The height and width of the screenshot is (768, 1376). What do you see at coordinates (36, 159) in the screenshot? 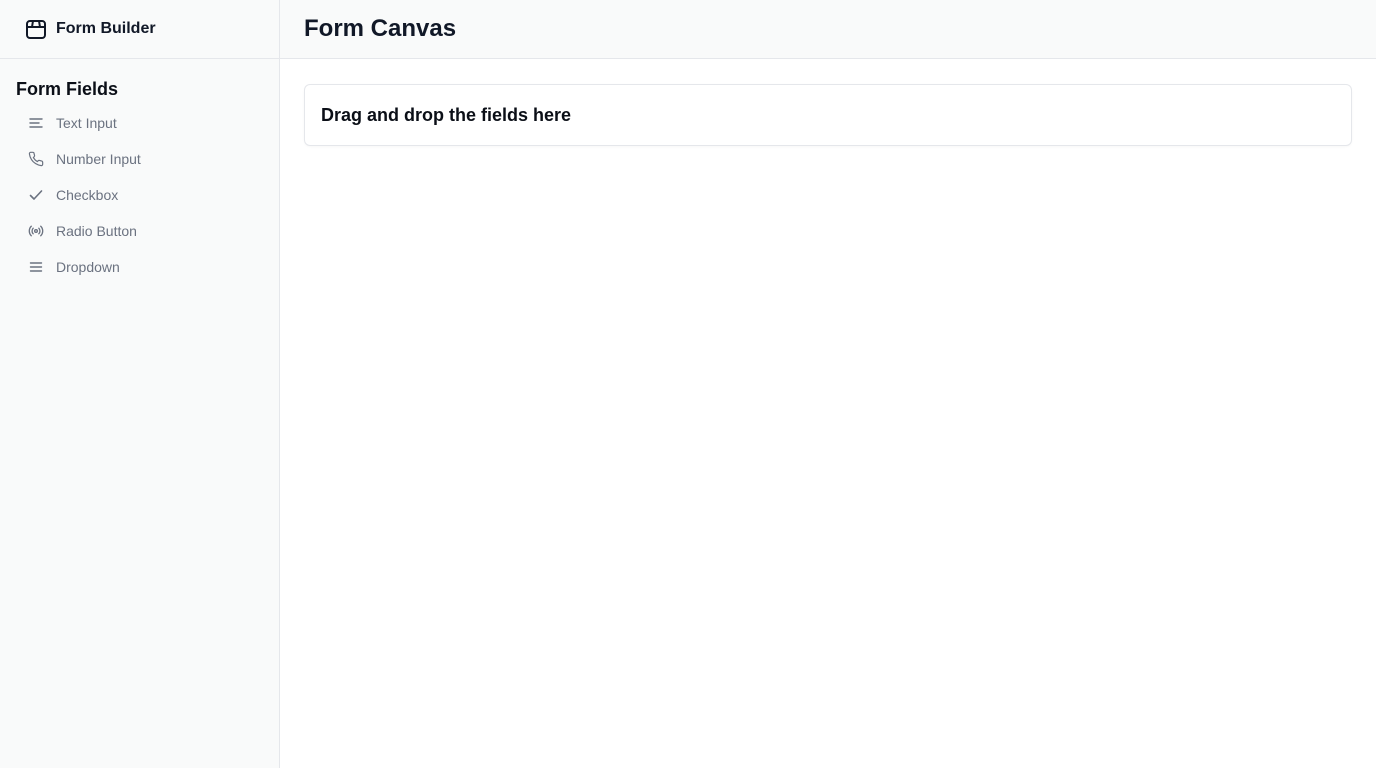
I see `phone-icon` at bounding box center [36, 159].